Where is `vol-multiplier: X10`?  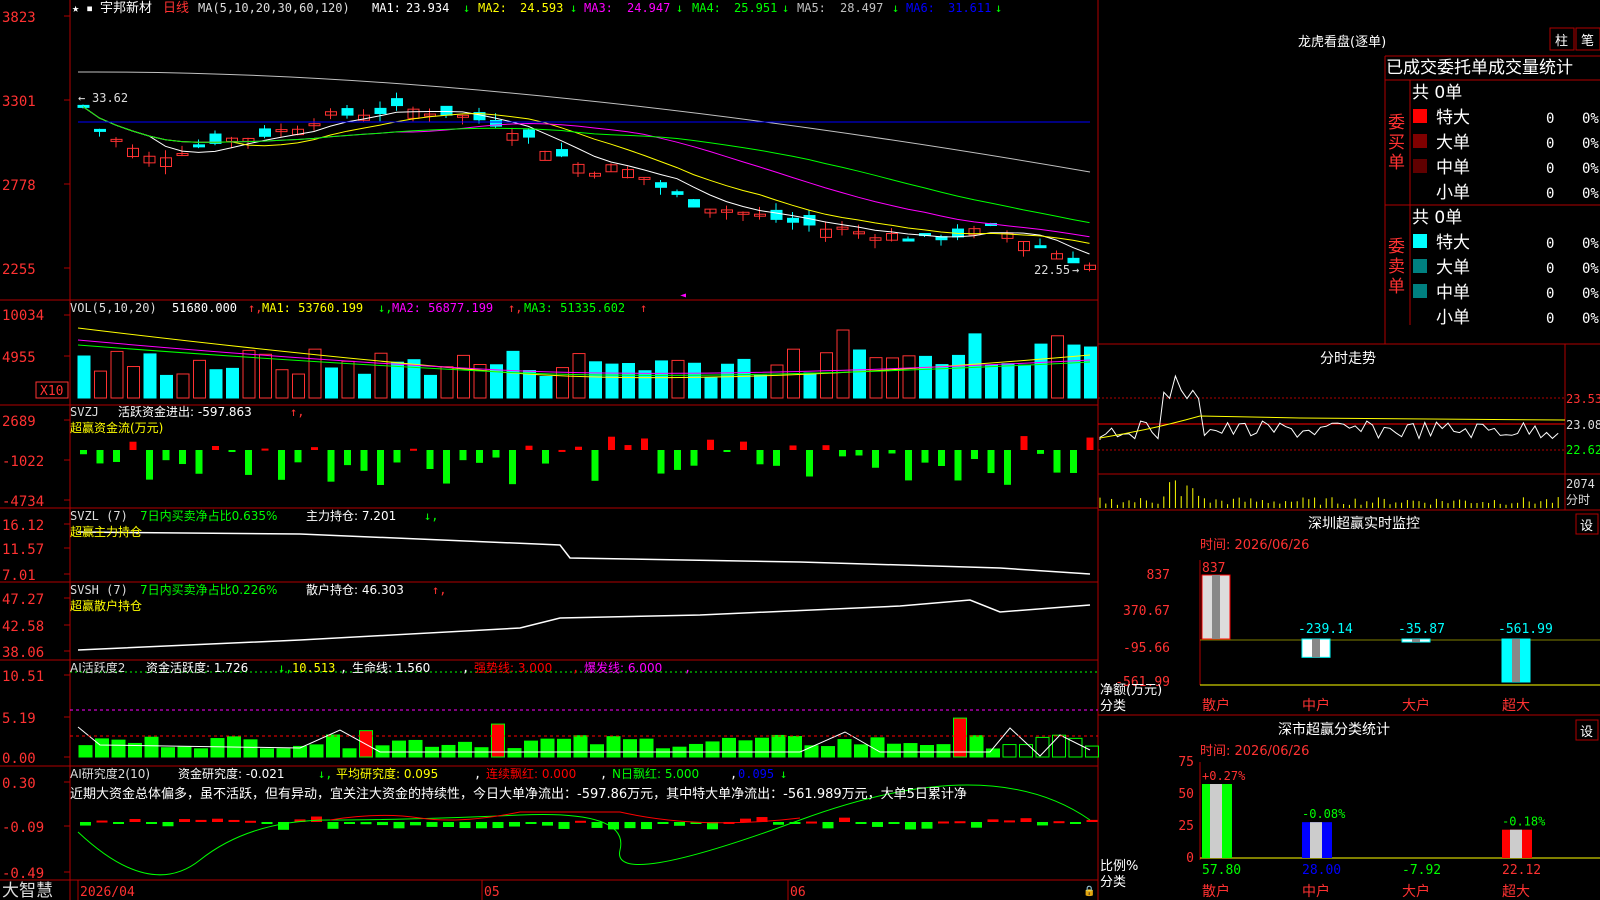
vol-multiplier: X10 is located at coordinates (51, 391).